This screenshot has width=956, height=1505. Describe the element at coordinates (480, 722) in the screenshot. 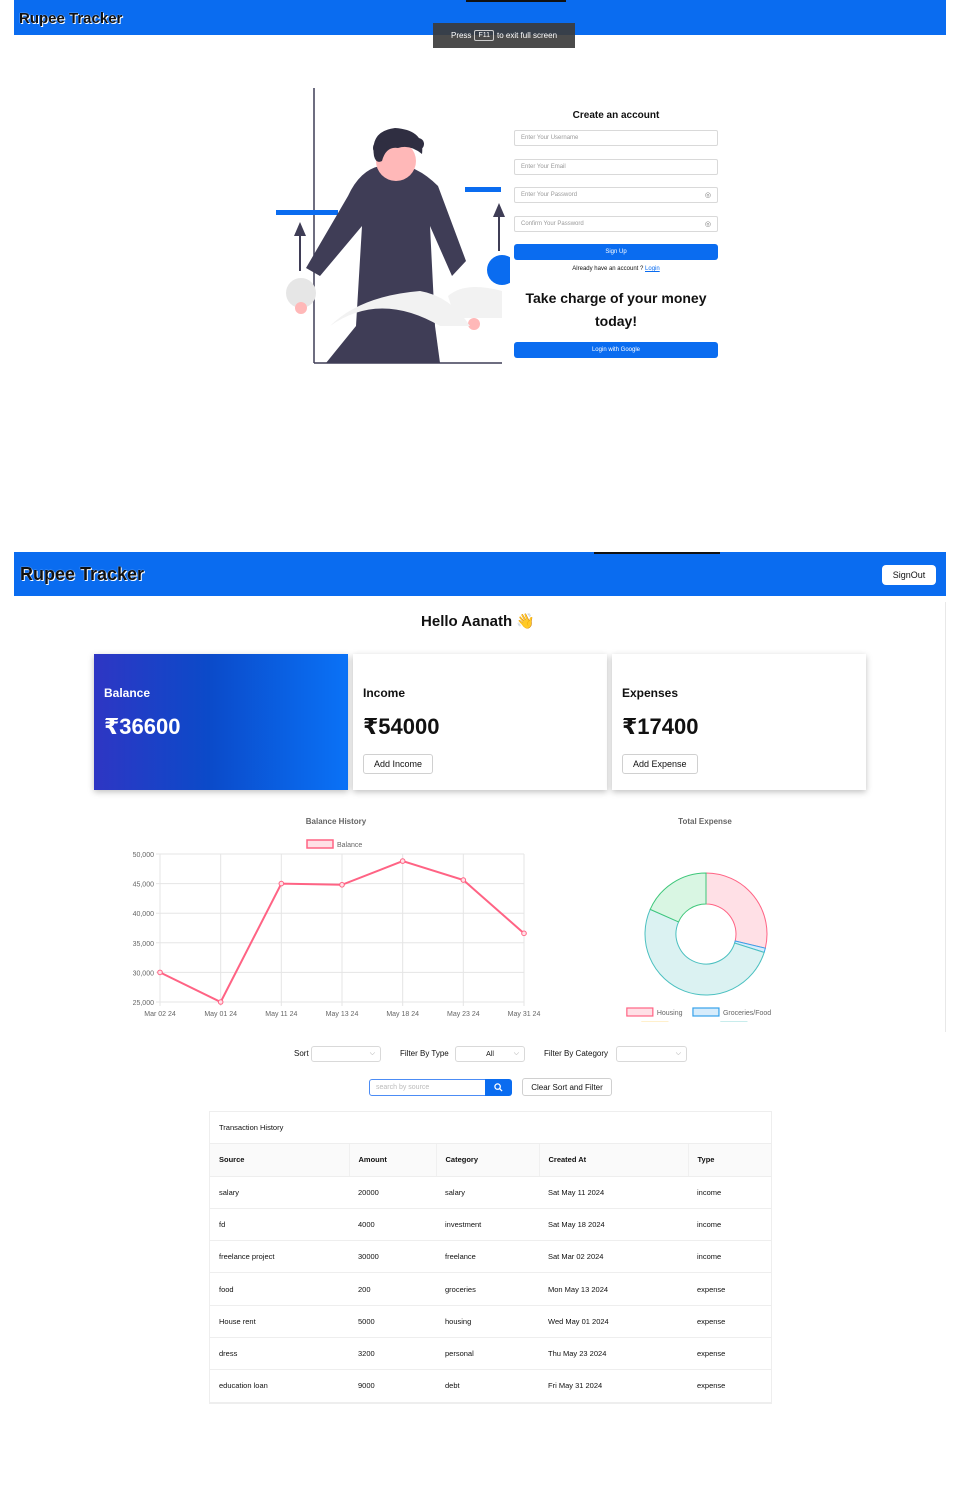

I see `income-card: Income ₹54000 Add Income` at that location.